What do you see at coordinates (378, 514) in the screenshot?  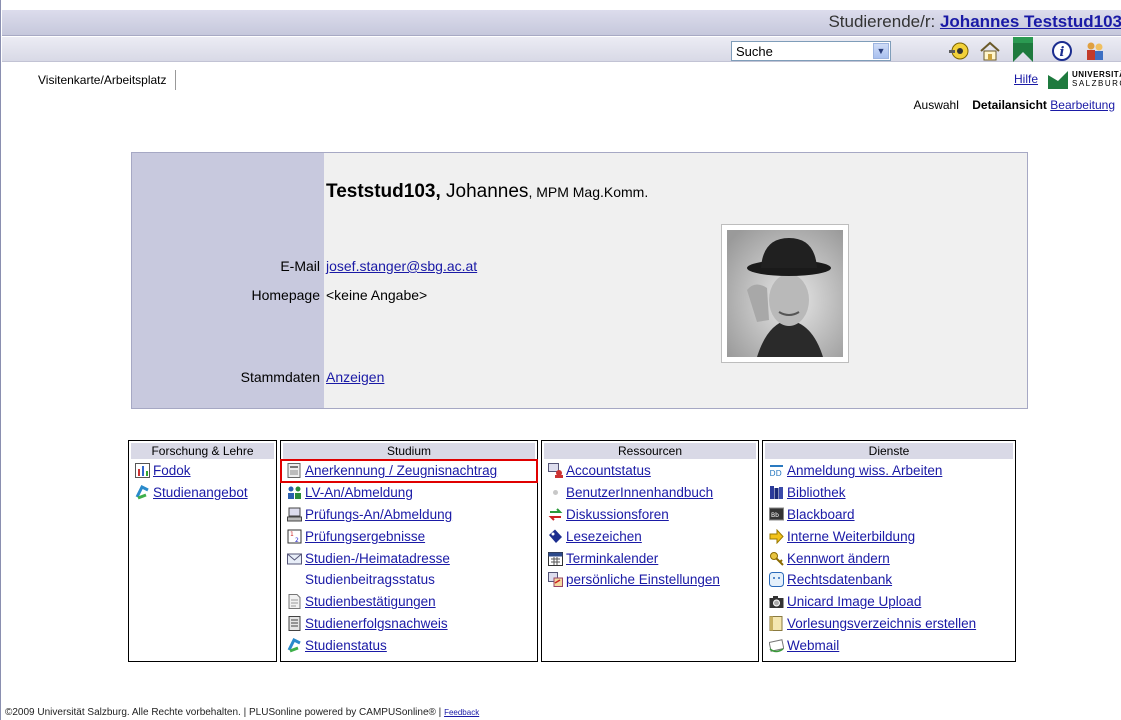 I see `menu-item-label: Prüfungs-An/Abmeldung` at bounding box center [378, 514].